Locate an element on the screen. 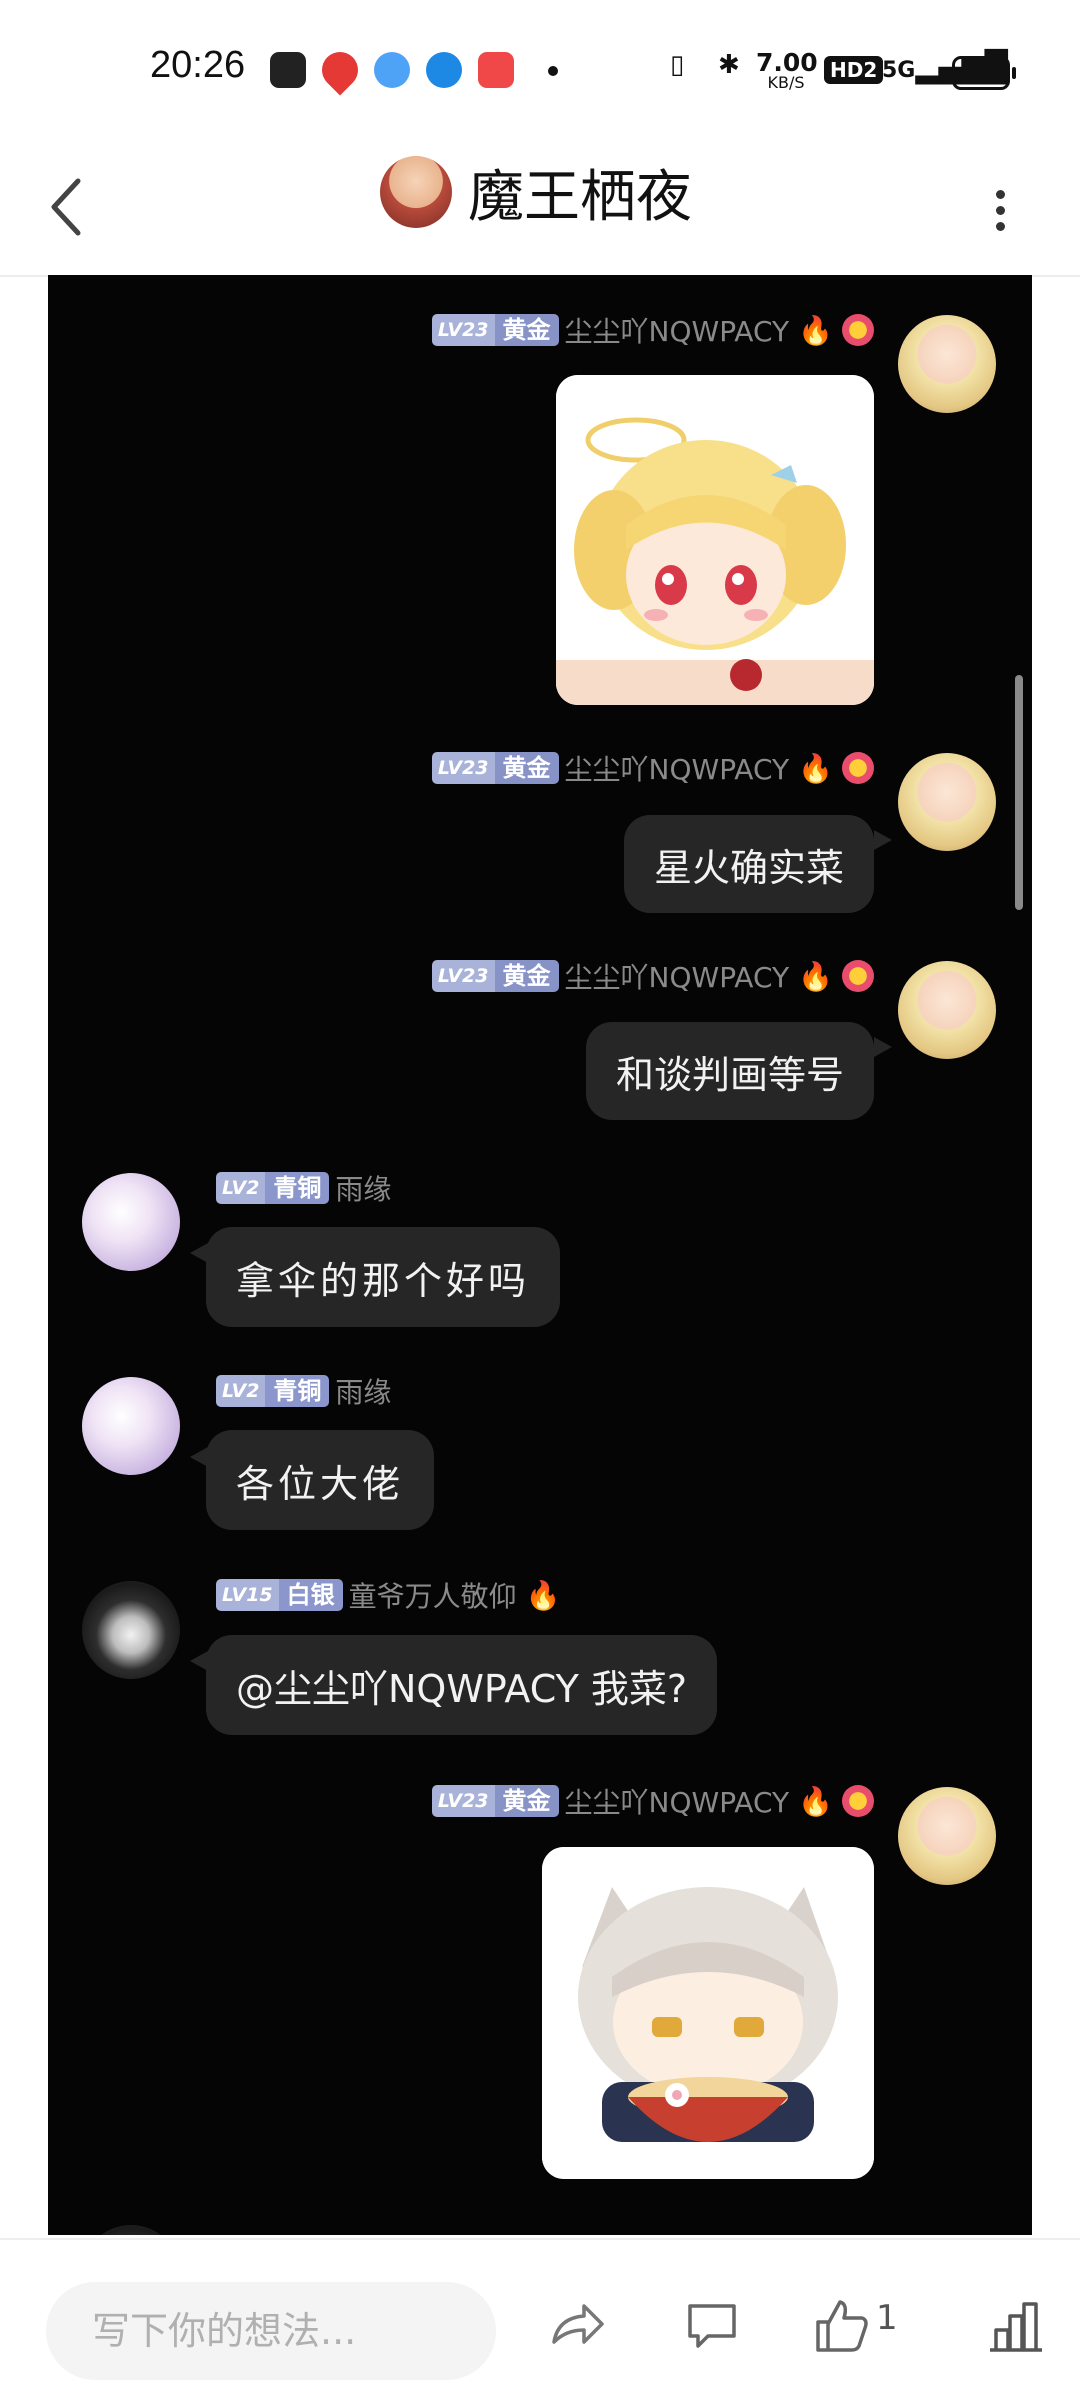 The height and width of the screenshot is (2402, 1080). comment-button is located at coordinates (712, 2326).